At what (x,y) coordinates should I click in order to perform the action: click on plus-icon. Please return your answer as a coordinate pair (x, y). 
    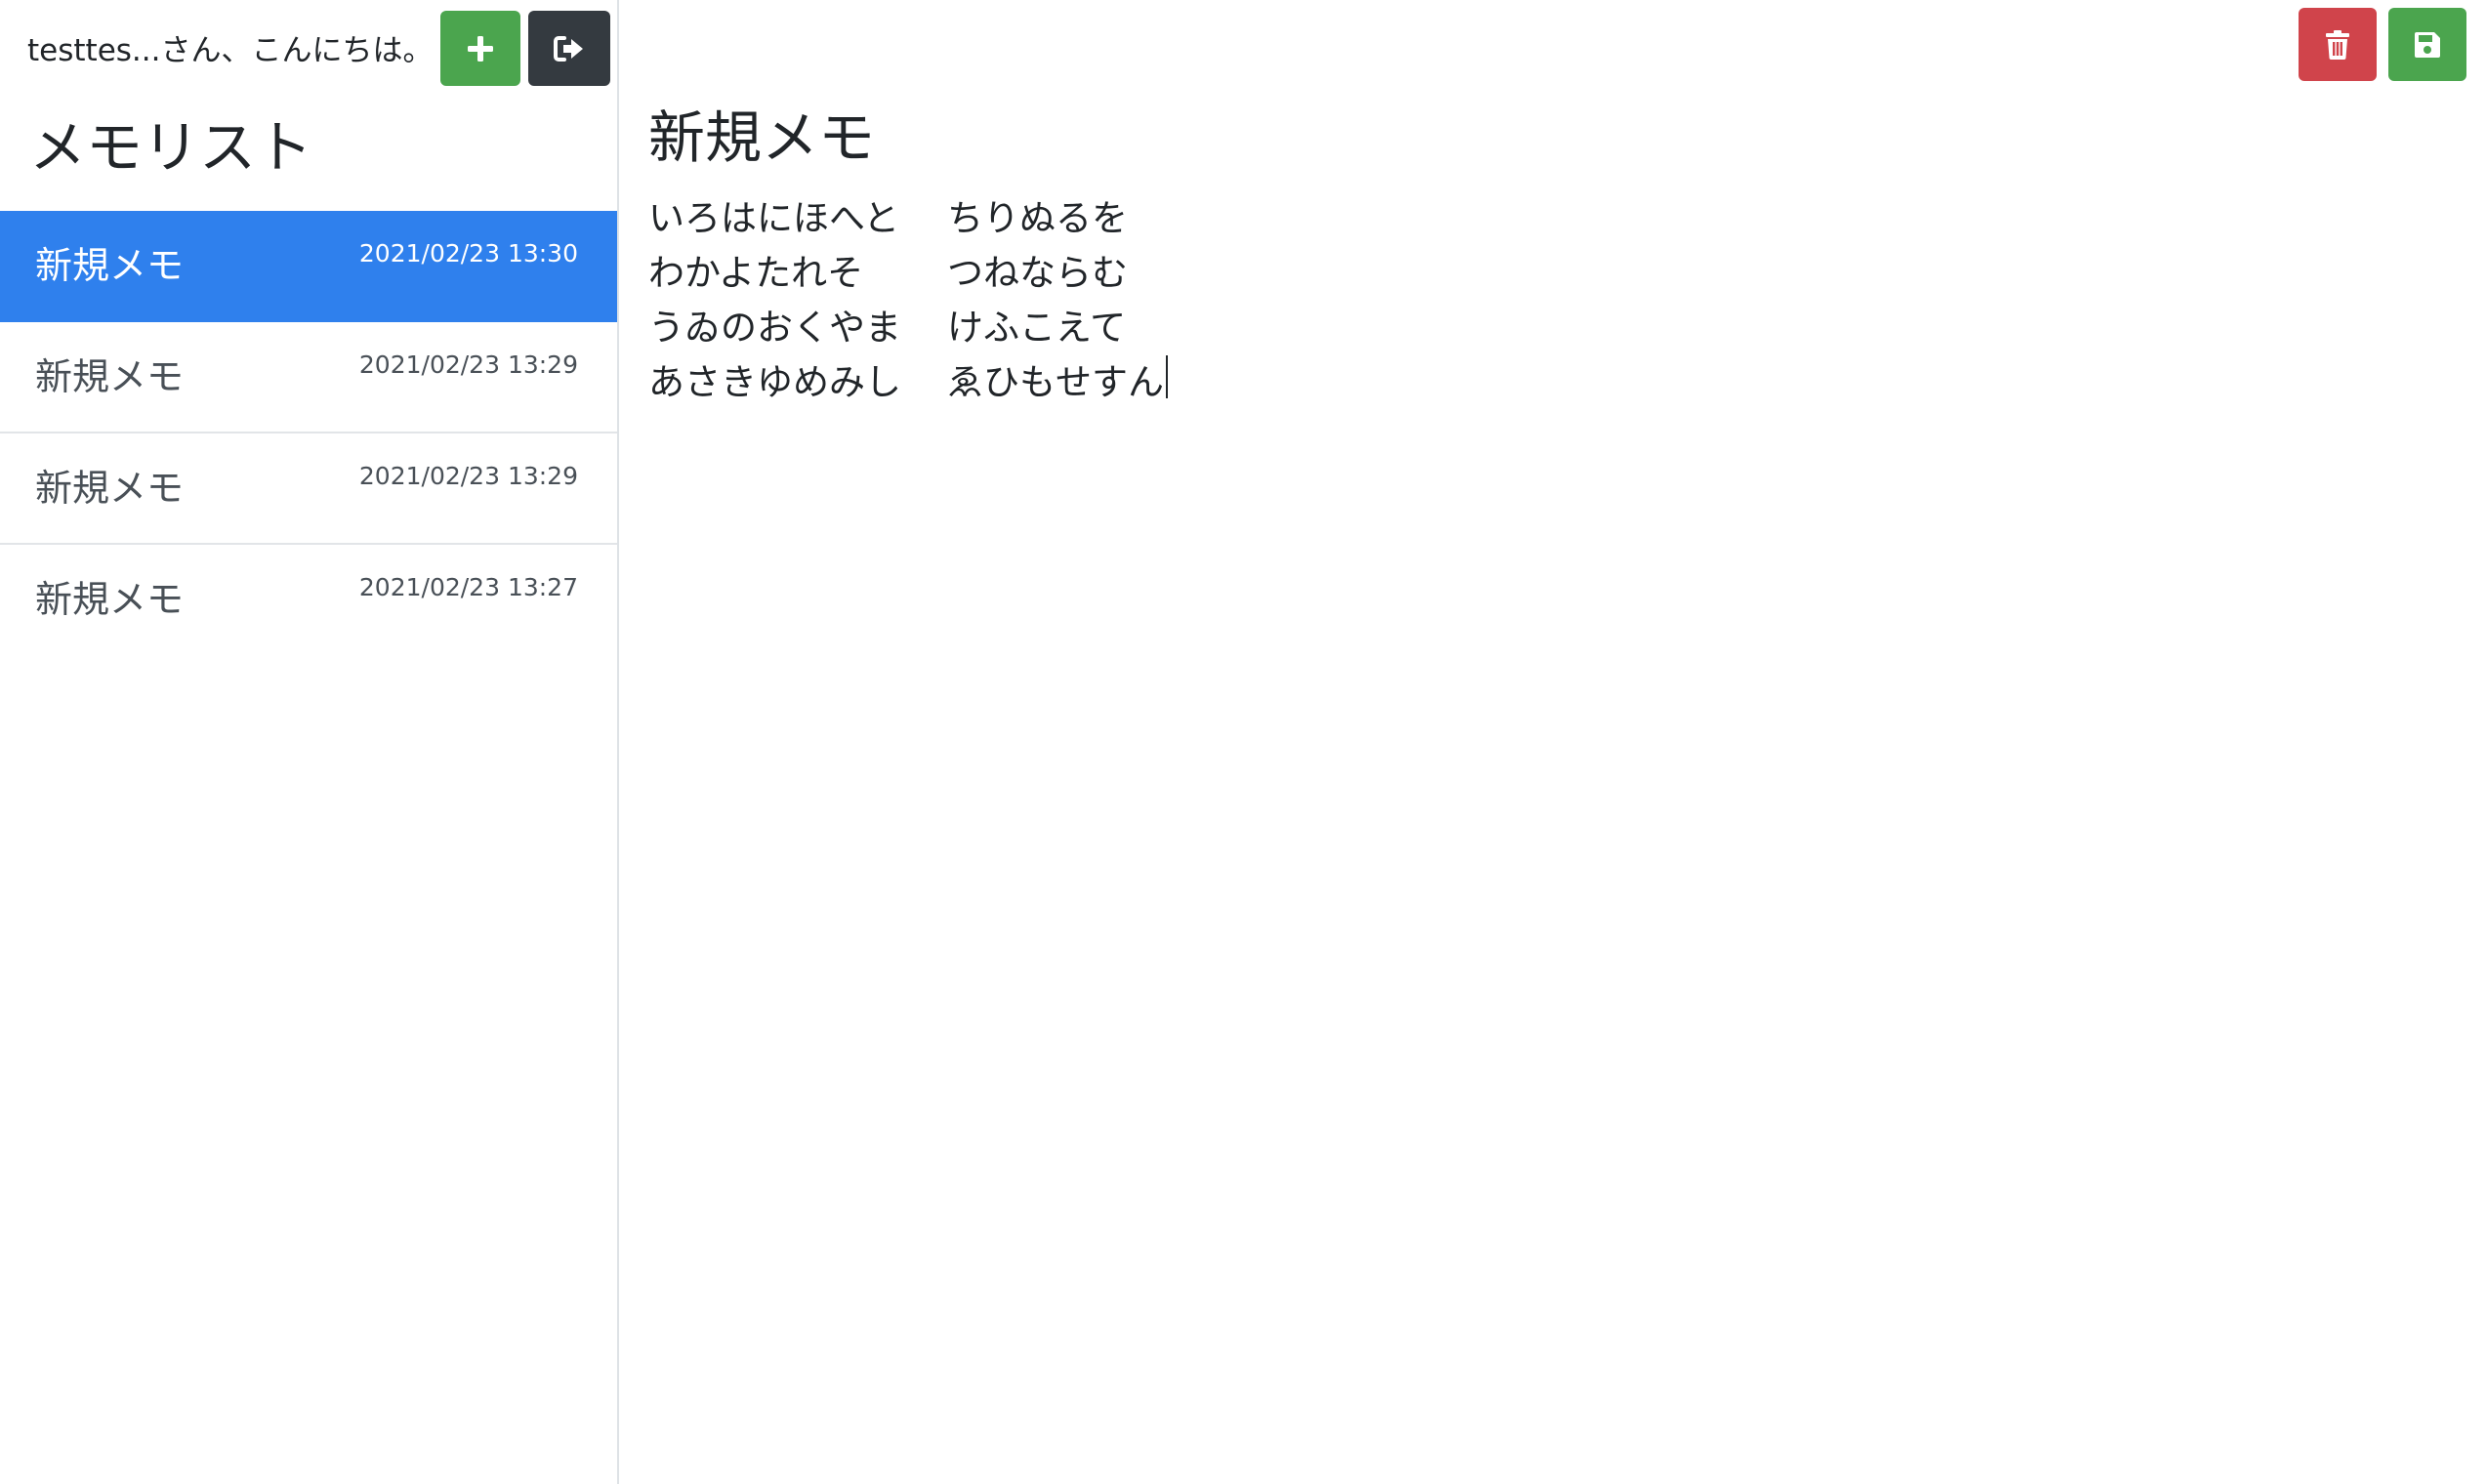
    Looking at the image, I should click on (480, 49).